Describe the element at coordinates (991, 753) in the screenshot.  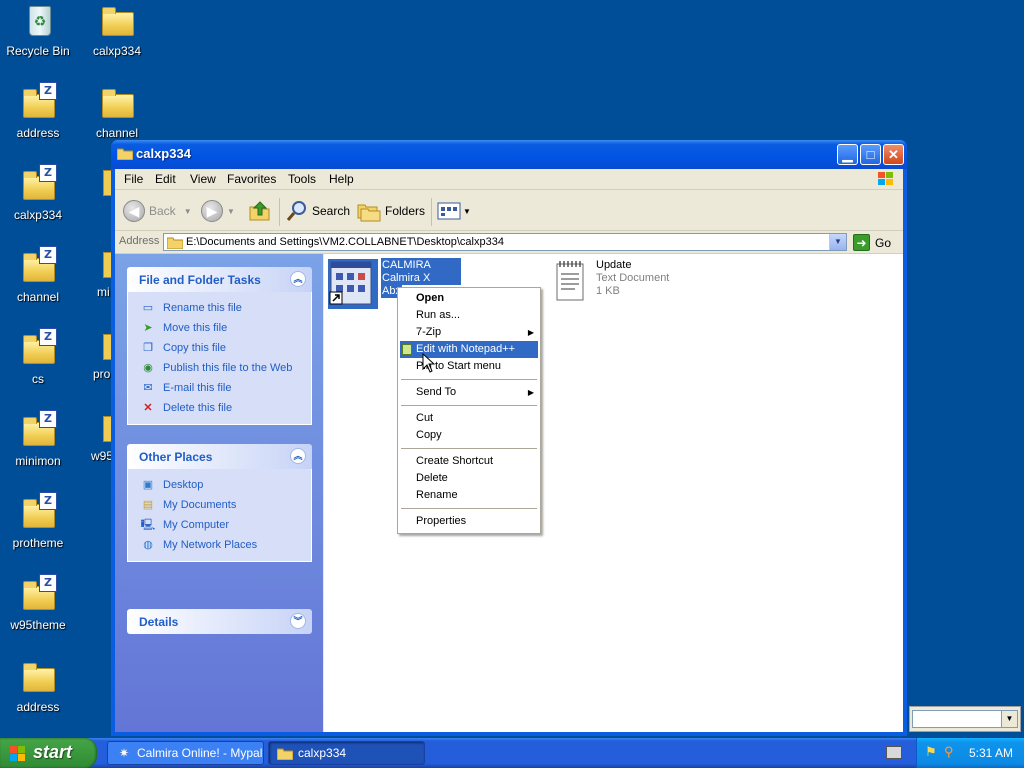
I see `clock: 5:31 AM` at that location.